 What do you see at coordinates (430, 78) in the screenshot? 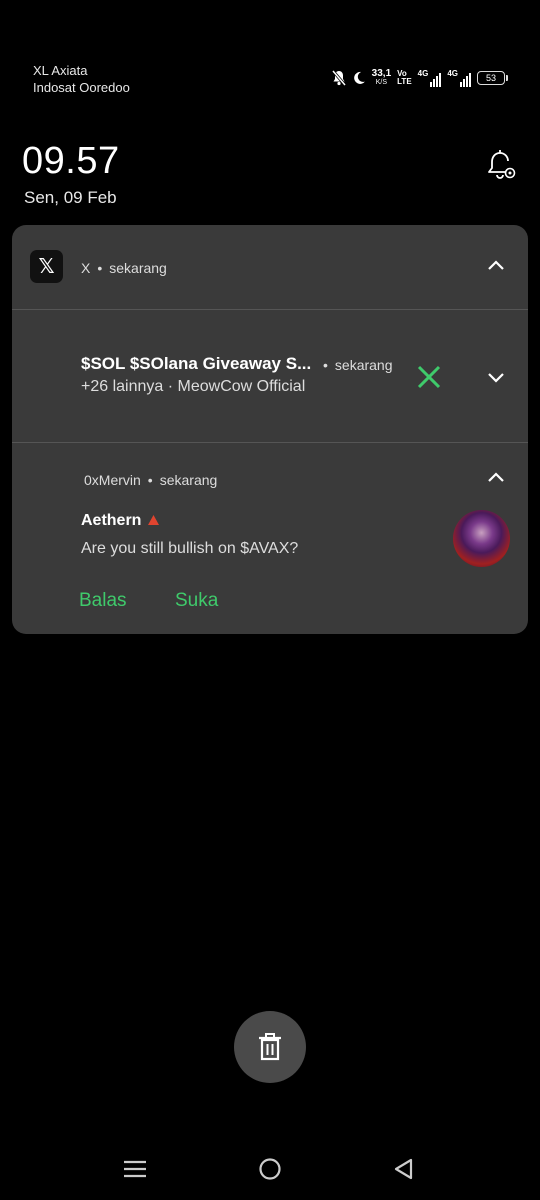
I see `signal-sim1: 4G` at bounding box center [430, 78].